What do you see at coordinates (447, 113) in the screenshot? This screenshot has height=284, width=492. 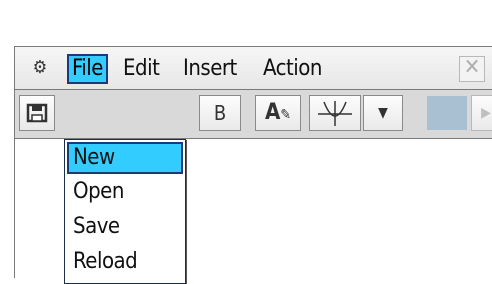 I see `toolbar-accent-block` at bounding box center [447, 113].